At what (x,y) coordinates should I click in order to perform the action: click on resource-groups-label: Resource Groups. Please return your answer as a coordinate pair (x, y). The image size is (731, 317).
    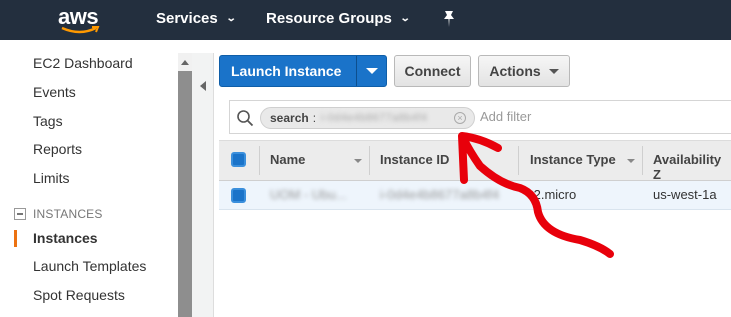
    Looking at the image, I should click on (329, 18).